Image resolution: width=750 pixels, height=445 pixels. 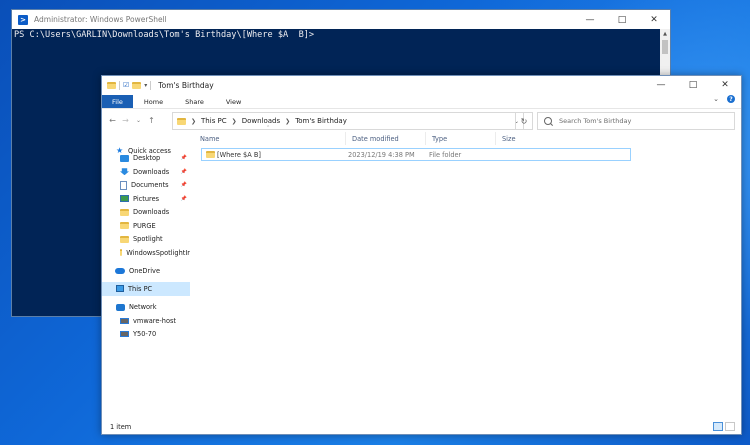 What do you see at coordinates (461, 138) in the screenshot?
I see `column-type: Type` at bounding box center [461, 138].